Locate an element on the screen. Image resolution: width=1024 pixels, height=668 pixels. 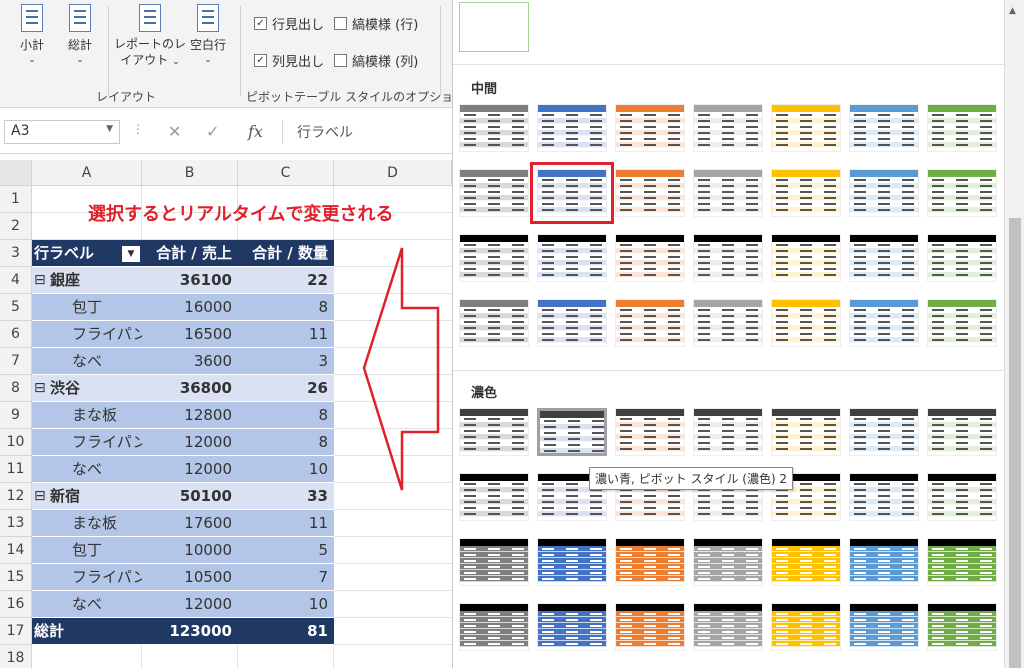
blank-rows-button: 空白行 ⌄ is located at coordinates (208, 34).